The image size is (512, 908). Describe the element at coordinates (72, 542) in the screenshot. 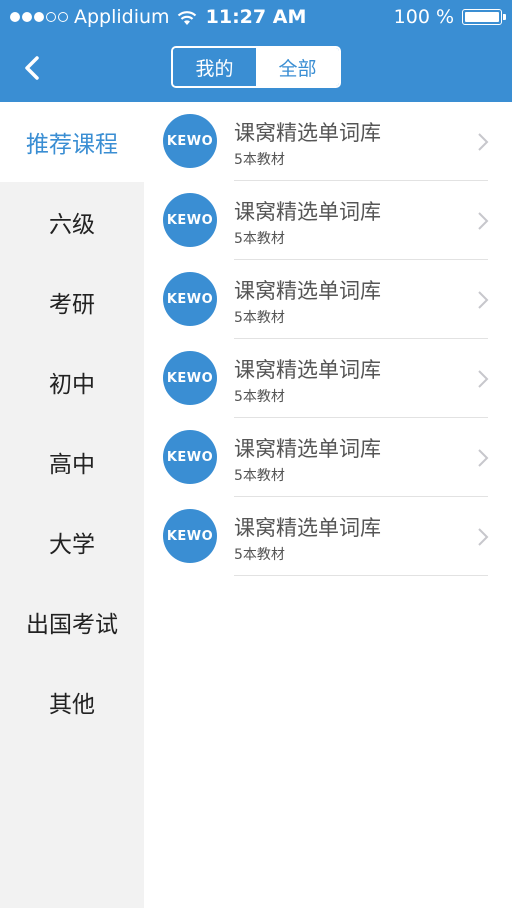

I see `sidebar-item-university: 大学` at that location.